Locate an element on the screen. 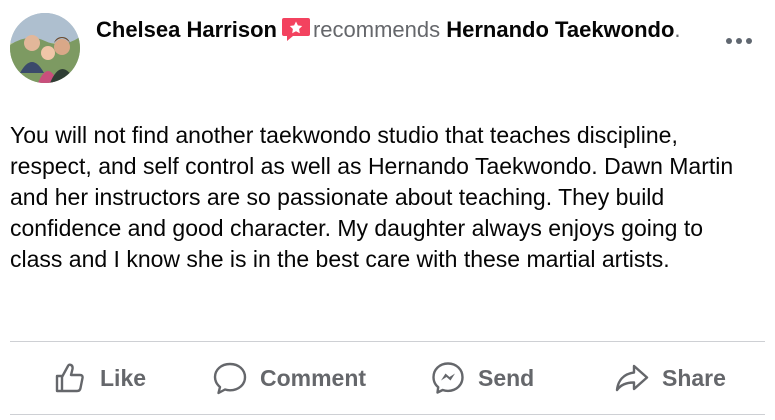 The width and height of the screenshot is (775, 420). comment-button: Comment is located at coordinates (289, 378).